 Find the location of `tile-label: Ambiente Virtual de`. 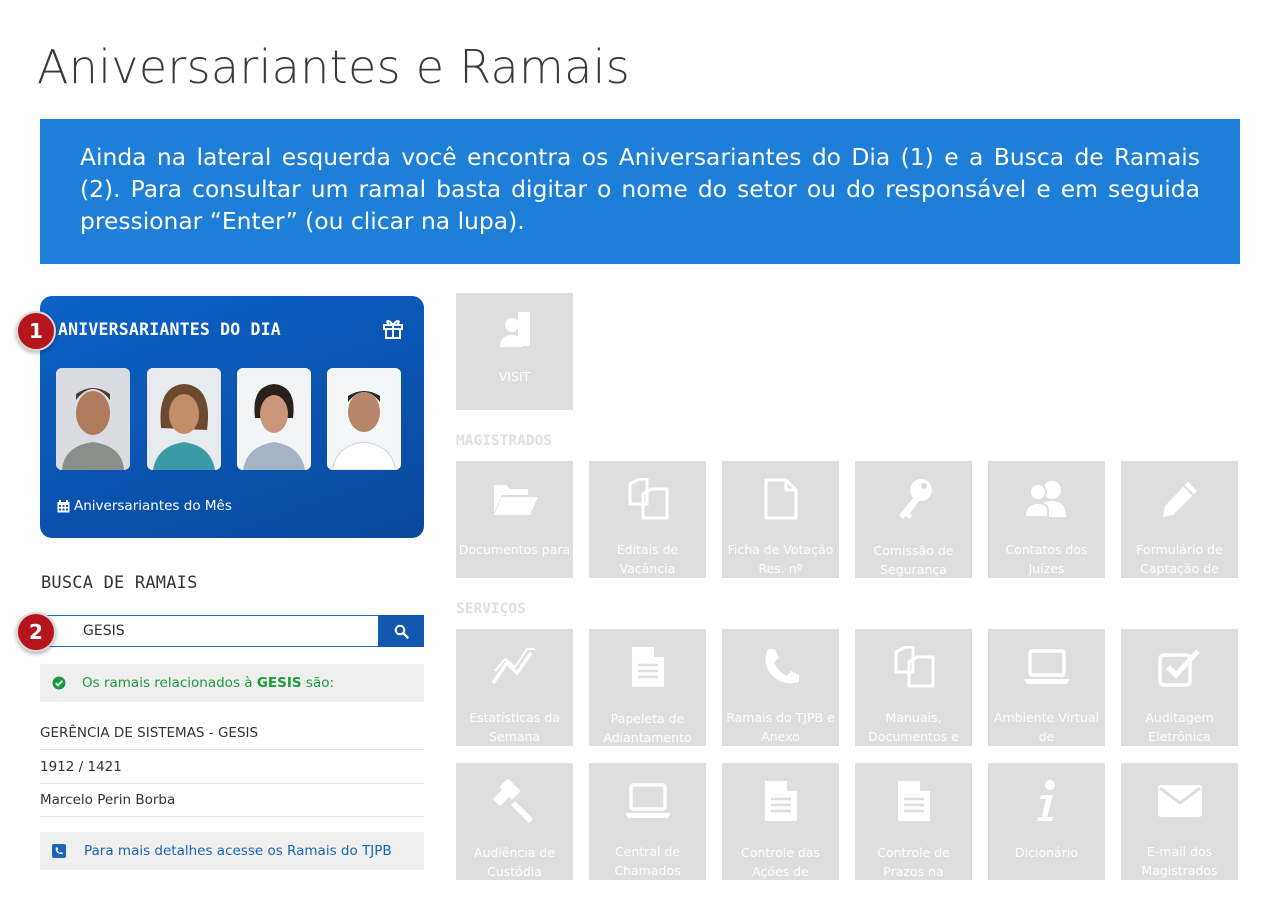

tile-label: Ambiente Virtual de is located at coordinates (1046, 727).